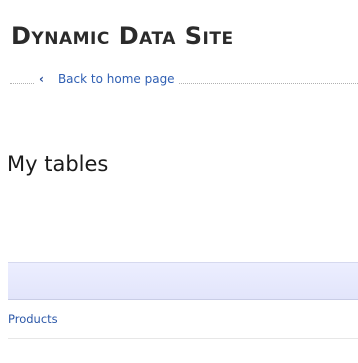 This screenshot has height=363, width=358. What do you see at coordinates (41, 79) in the screenshot?
I see `chevron-left-icon: ‹` at bounding box center [41, 79].